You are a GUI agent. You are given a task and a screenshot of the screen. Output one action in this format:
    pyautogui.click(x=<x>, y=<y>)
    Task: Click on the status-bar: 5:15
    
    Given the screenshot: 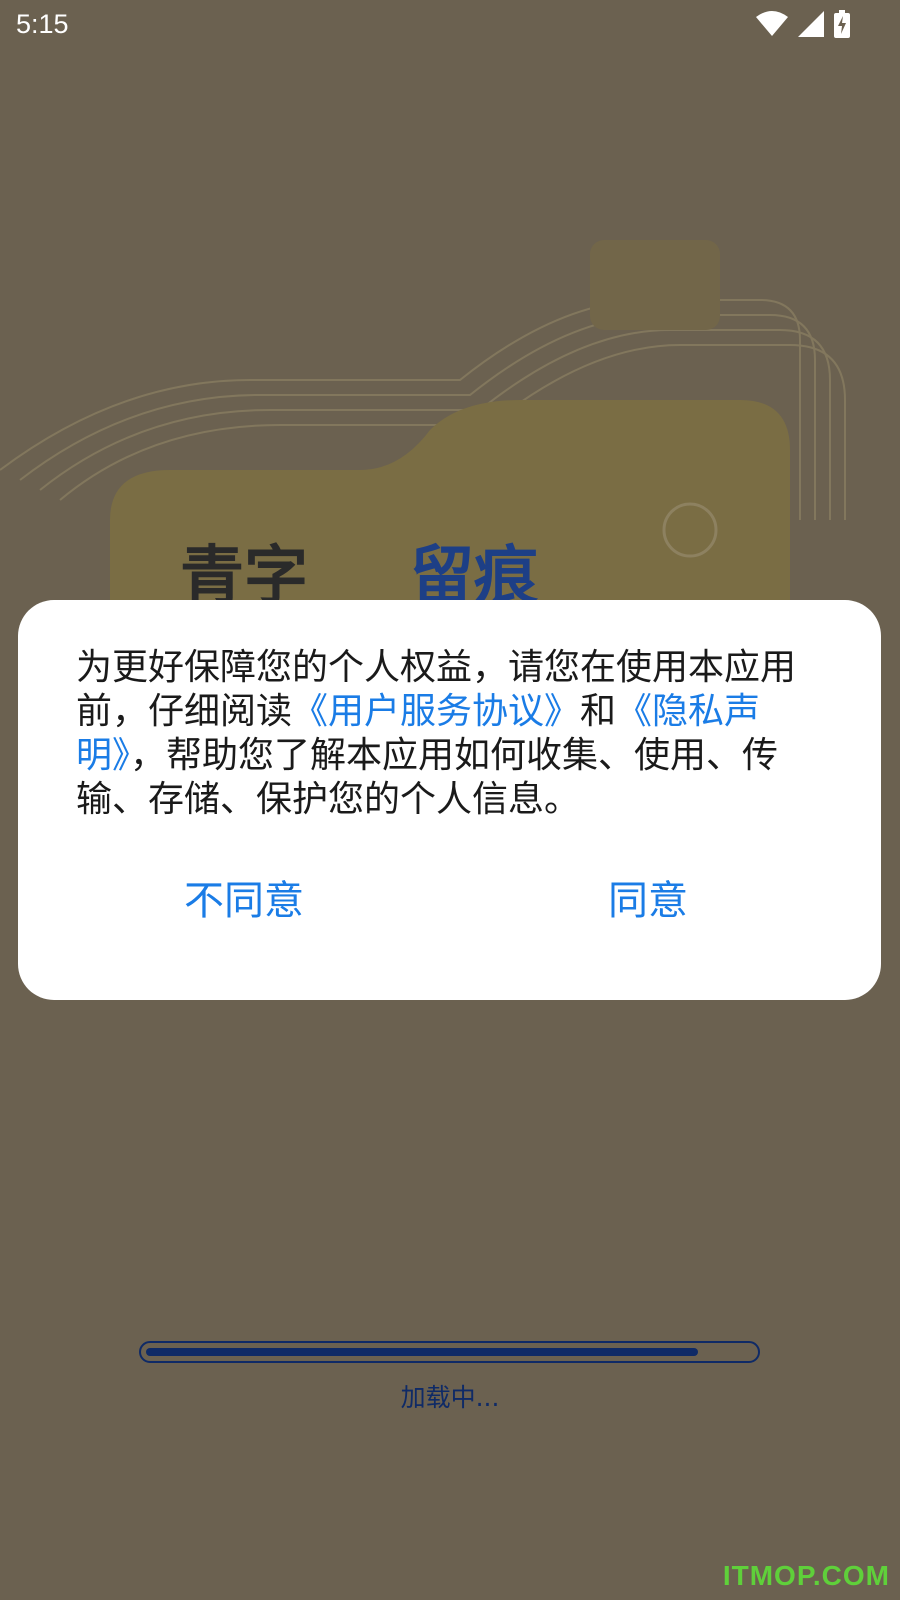 What is the action you would take?
    pyautogui.click(x=450, y=25)
    